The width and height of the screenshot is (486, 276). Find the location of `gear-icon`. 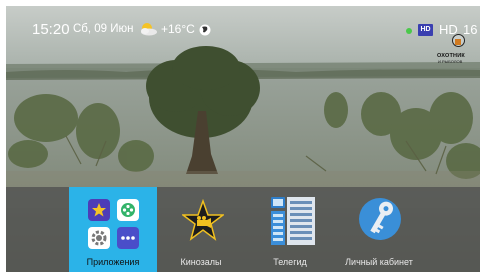

gear-icon is located at coordinates (99, 238).